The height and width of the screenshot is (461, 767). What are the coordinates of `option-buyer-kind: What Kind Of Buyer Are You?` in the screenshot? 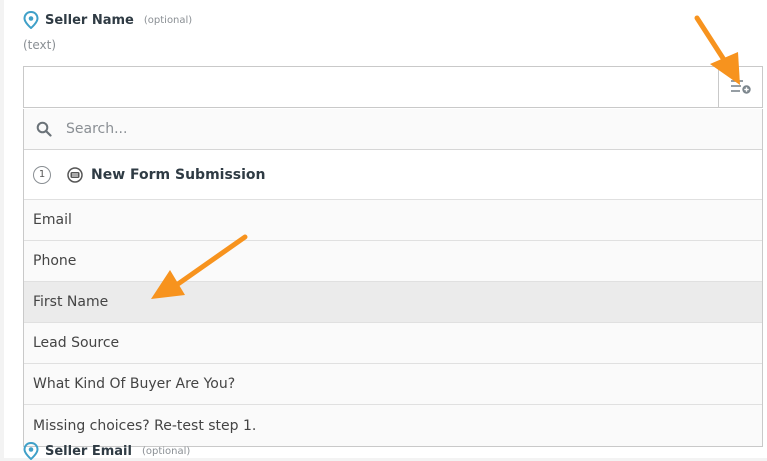 It's located at (393, 384).